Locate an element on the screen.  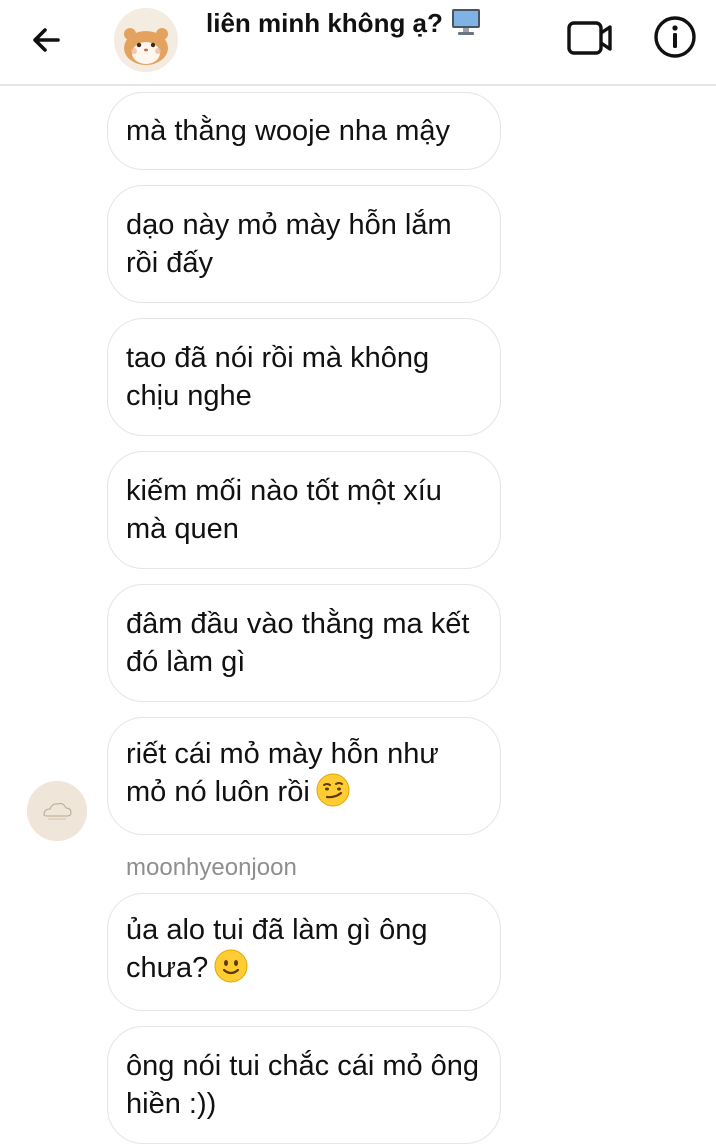
video-call-button is located at coordinates (590, 38).